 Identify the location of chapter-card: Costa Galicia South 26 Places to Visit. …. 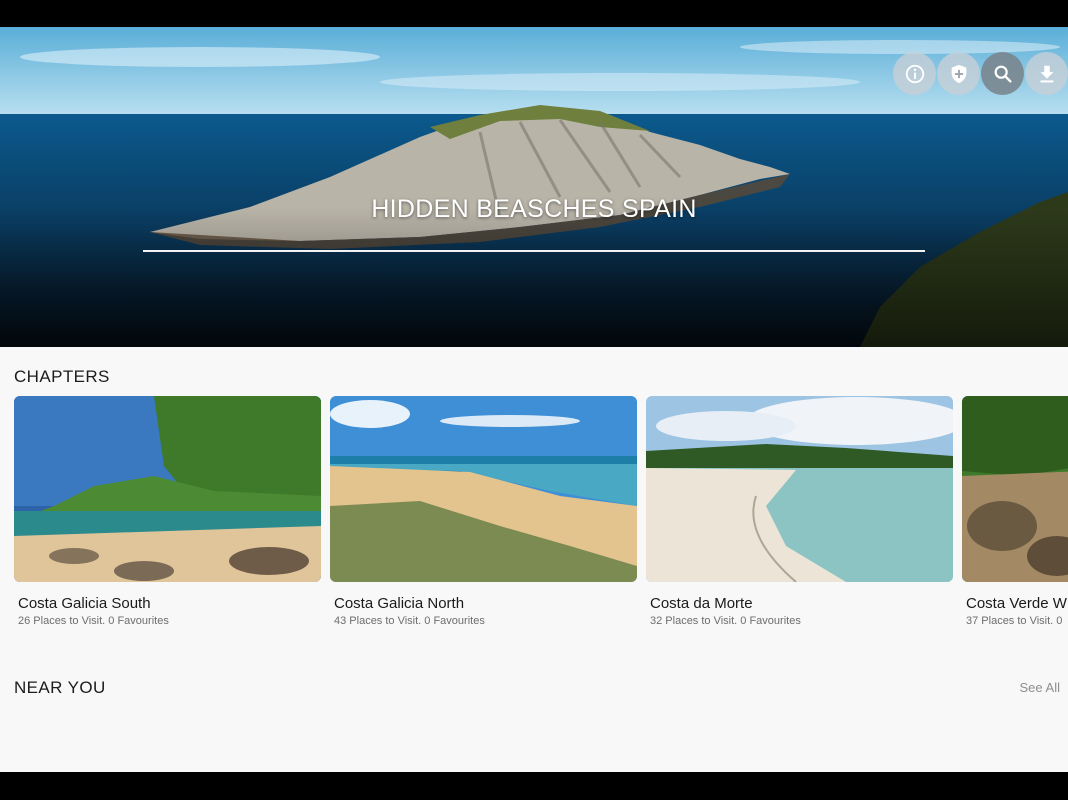
(167, 511).